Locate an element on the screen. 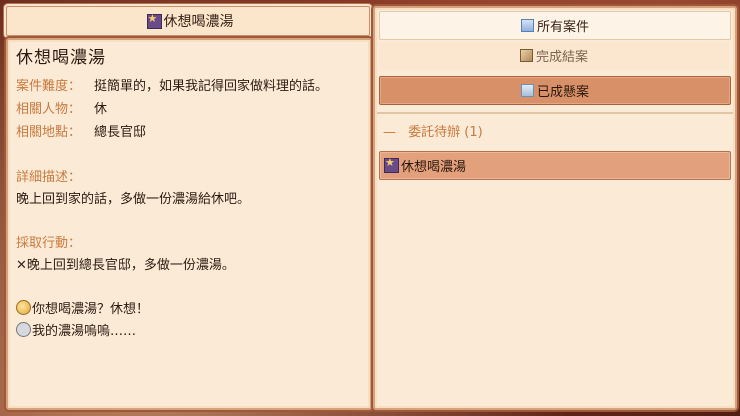 The height and width of the screenshot is (416, 740). ghost-face-icon is located at coordinates (23, 329).